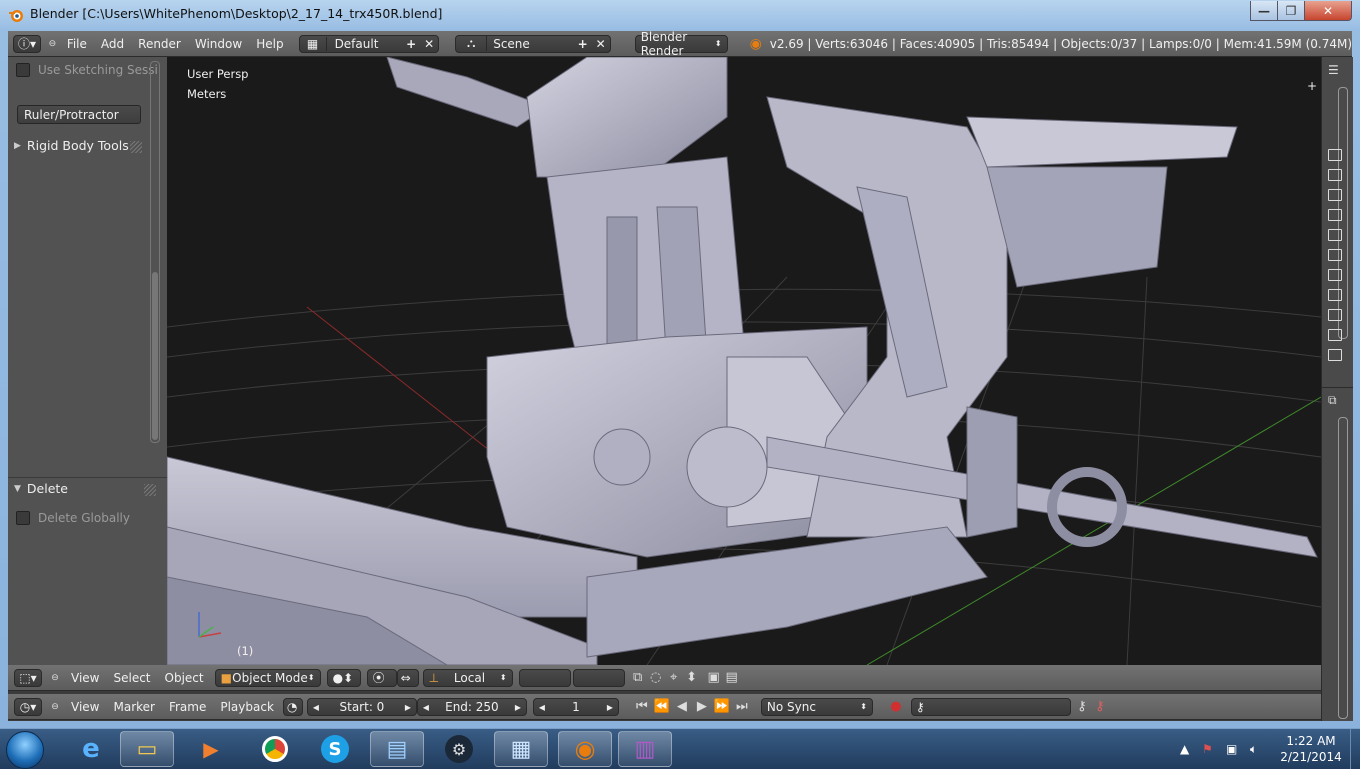  What do you see at coordinates (1291, 11) in the screenshot?
I see `maximize-button: ❐` at bounding box center [1291, 11].